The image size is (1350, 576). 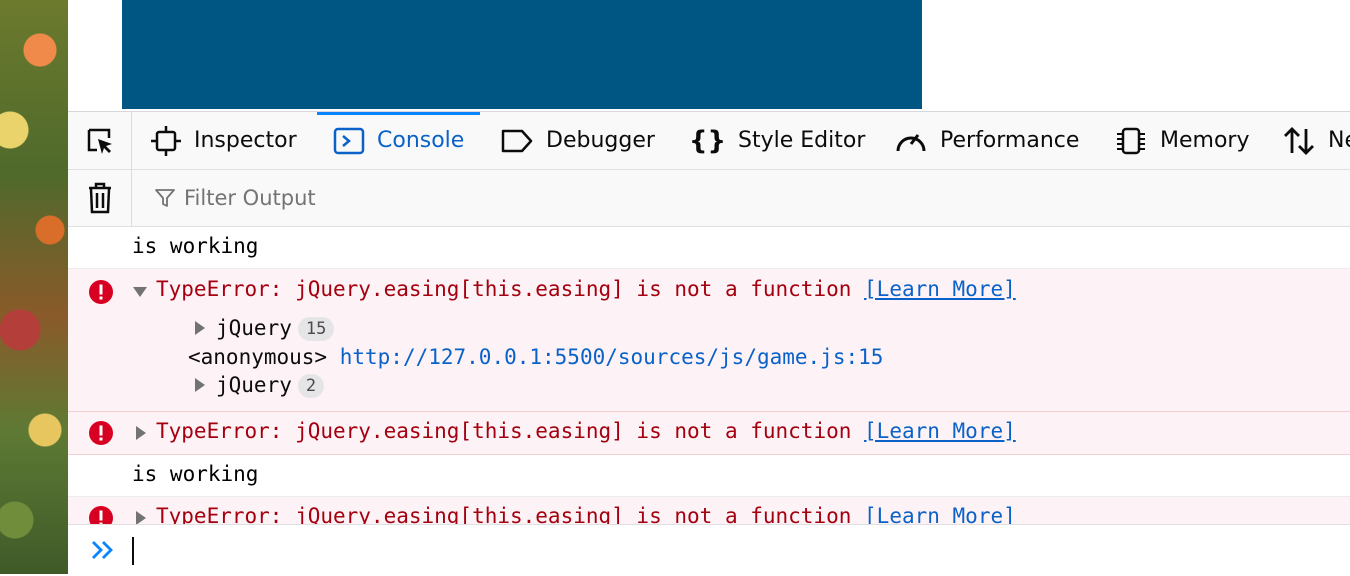 What do you see at coordinates (258, 357) in the screenshot?
I see `frame-name: <anonymous>` at bounding box center [258, 357].